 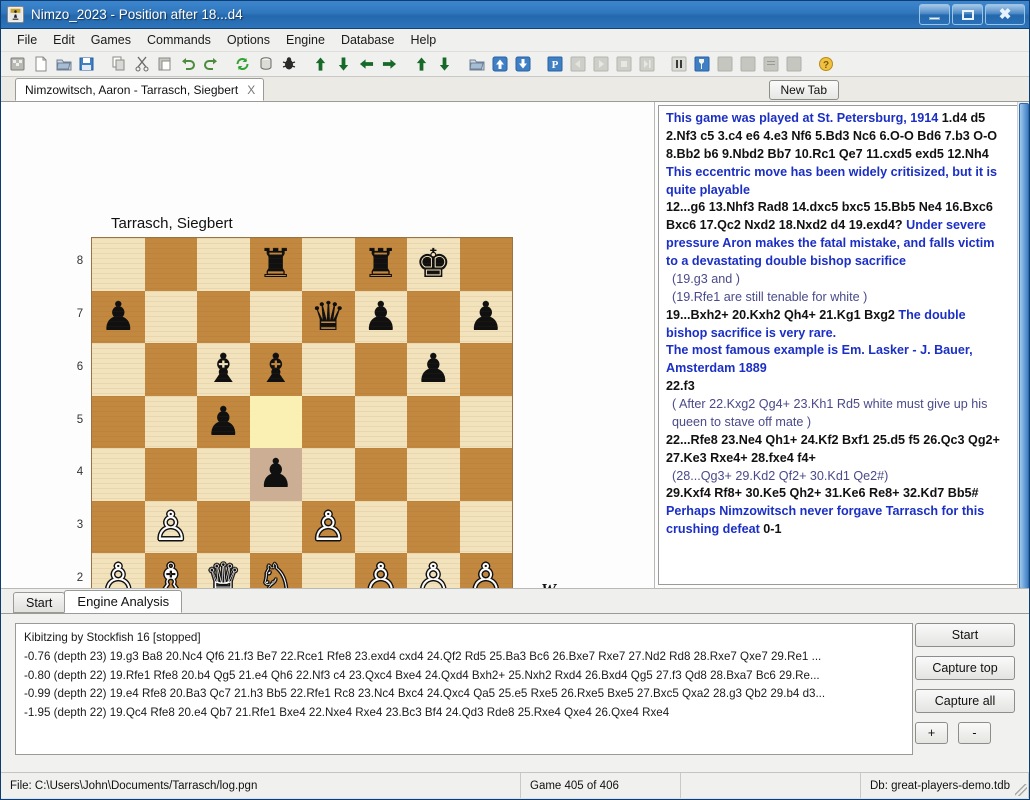 I want to click on new-tab-button: New Tab, so click(x=803, y=90).